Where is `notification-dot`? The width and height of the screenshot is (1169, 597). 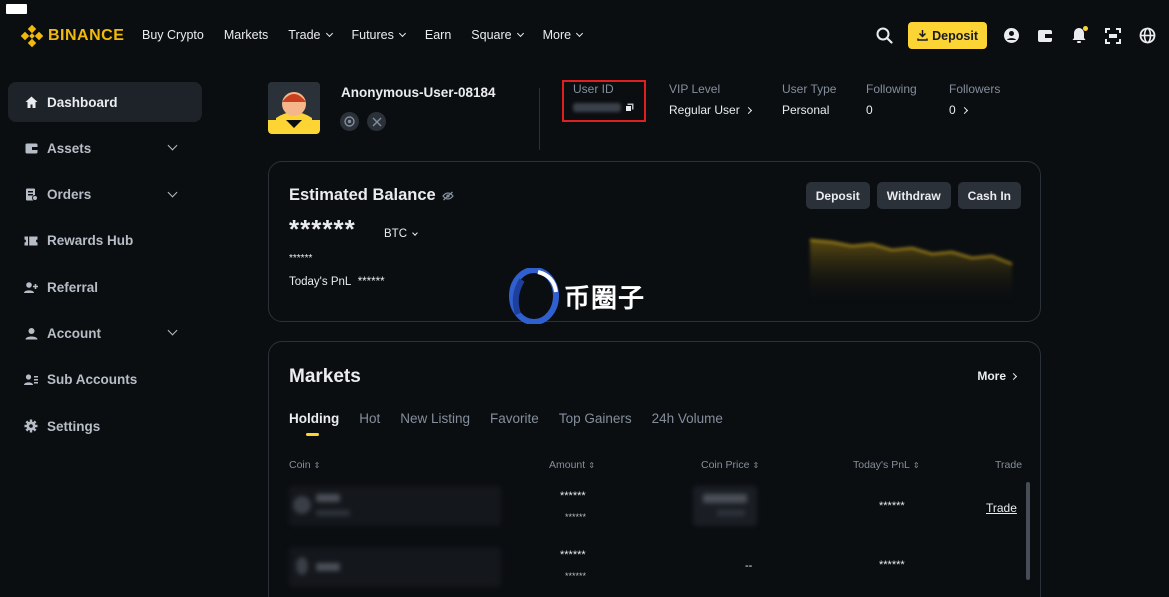 notification-dot is located at coordinates (1085, 28).